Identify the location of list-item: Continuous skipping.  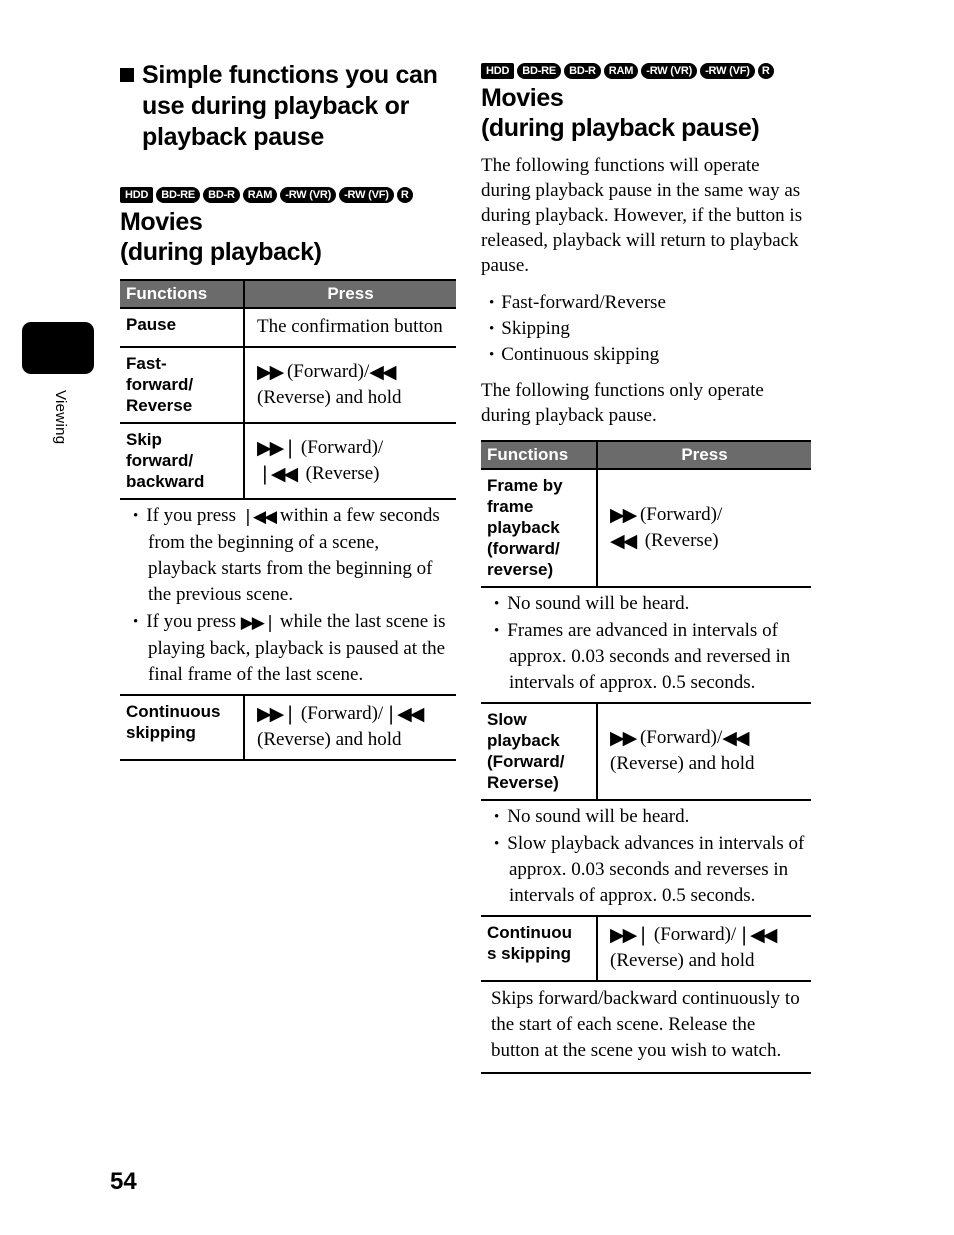
(646, 355).